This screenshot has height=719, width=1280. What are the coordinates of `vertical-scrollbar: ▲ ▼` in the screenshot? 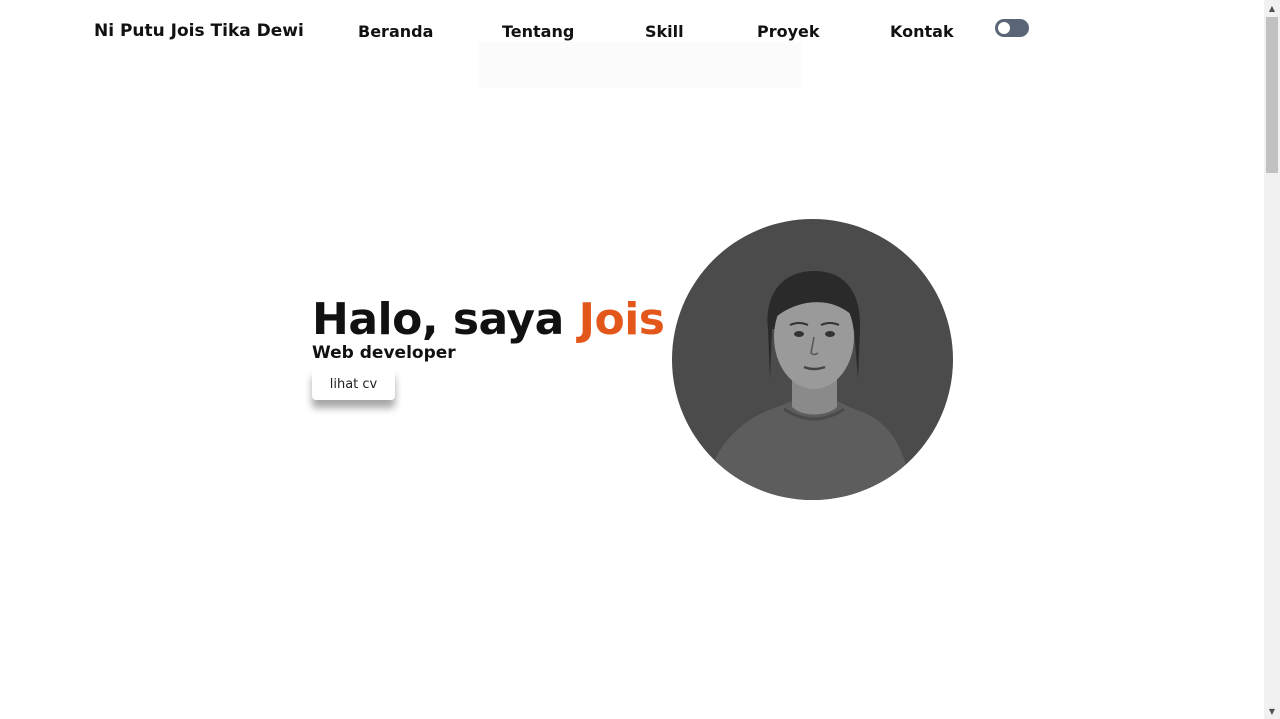 It's located at (1272, 359).